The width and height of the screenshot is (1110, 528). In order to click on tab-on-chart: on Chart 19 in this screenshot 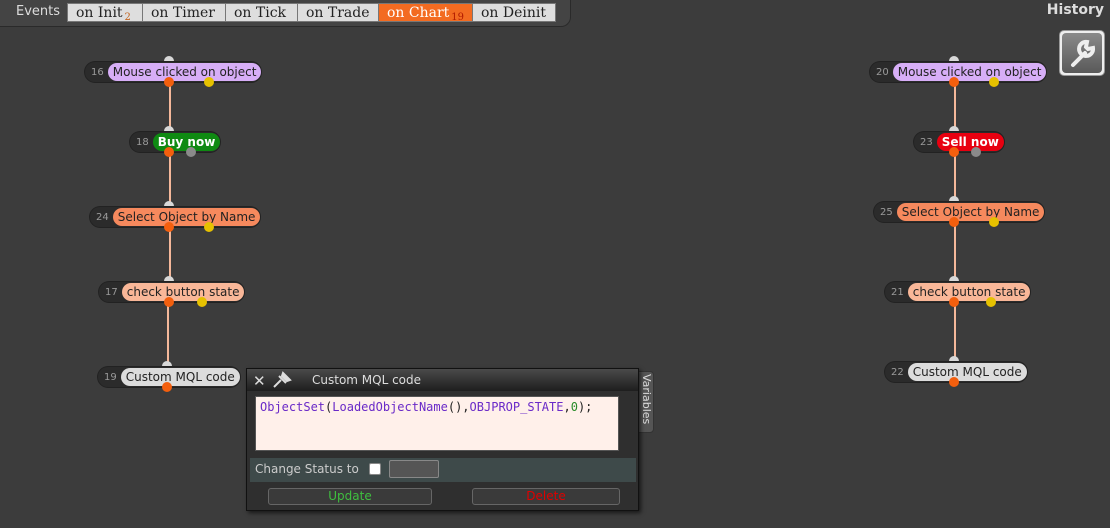, I will do `click(425, 13)`.